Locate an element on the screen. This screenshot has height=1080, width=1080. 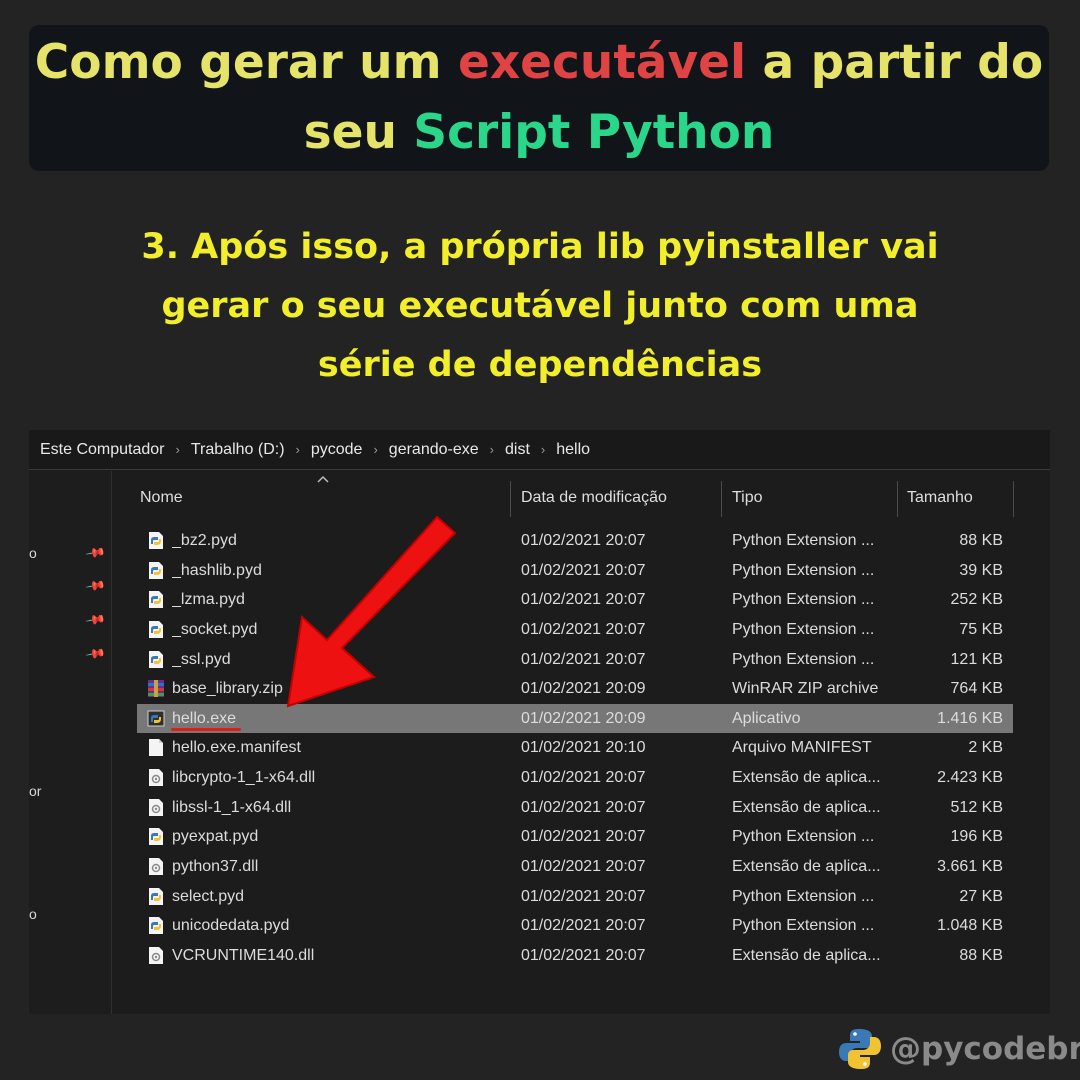
column-header-date: Data de modificação is located at coordinates (594, 504).